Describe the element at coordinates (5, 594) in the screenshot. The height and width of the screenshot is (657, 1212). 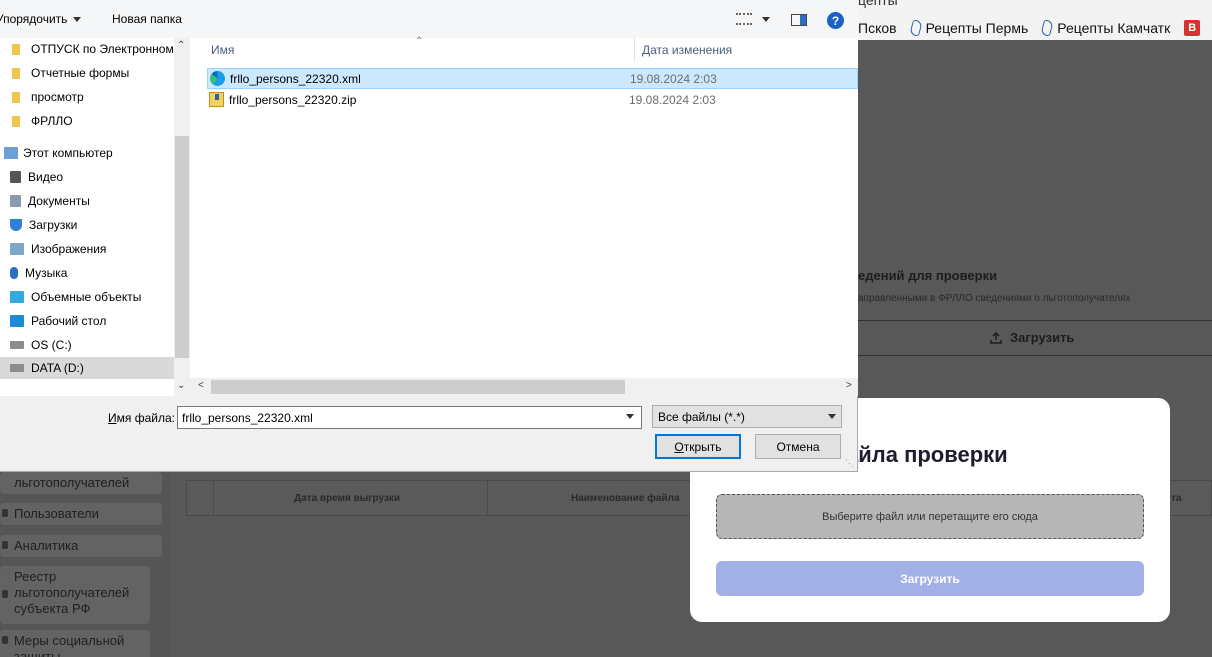
I see `registry-icon` at that location.